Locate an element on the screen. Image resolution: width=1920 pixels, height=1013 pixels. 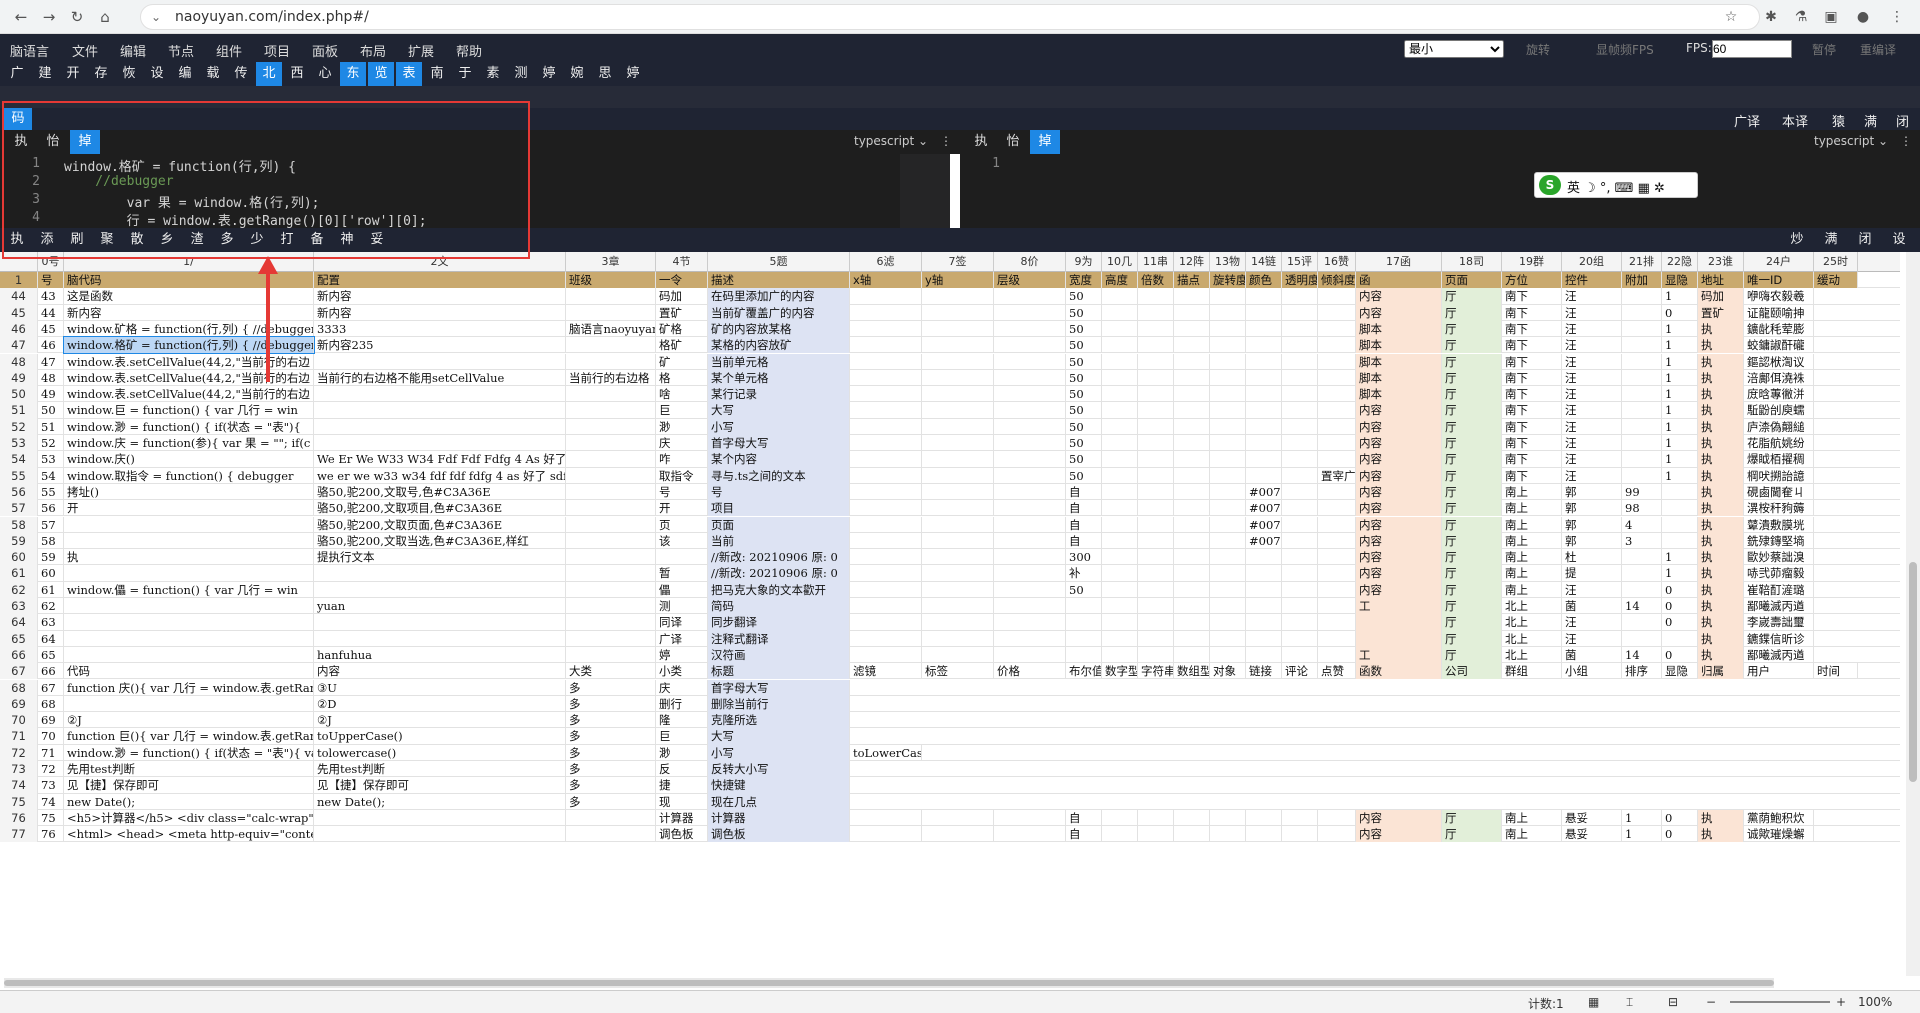
table-cell: ③U is located at coordinates (440, 687).